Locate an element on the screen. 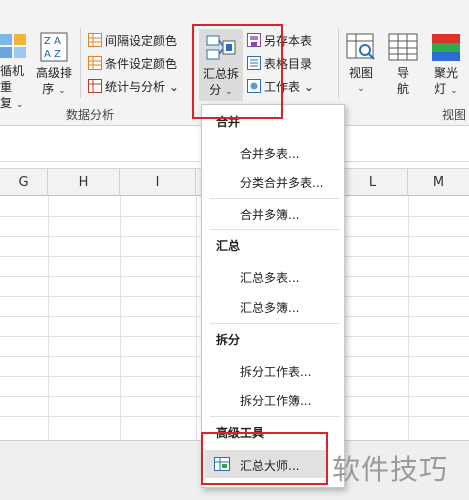 The image size is (469, 500). column-header-m: M is located at coordinates (438, 182).